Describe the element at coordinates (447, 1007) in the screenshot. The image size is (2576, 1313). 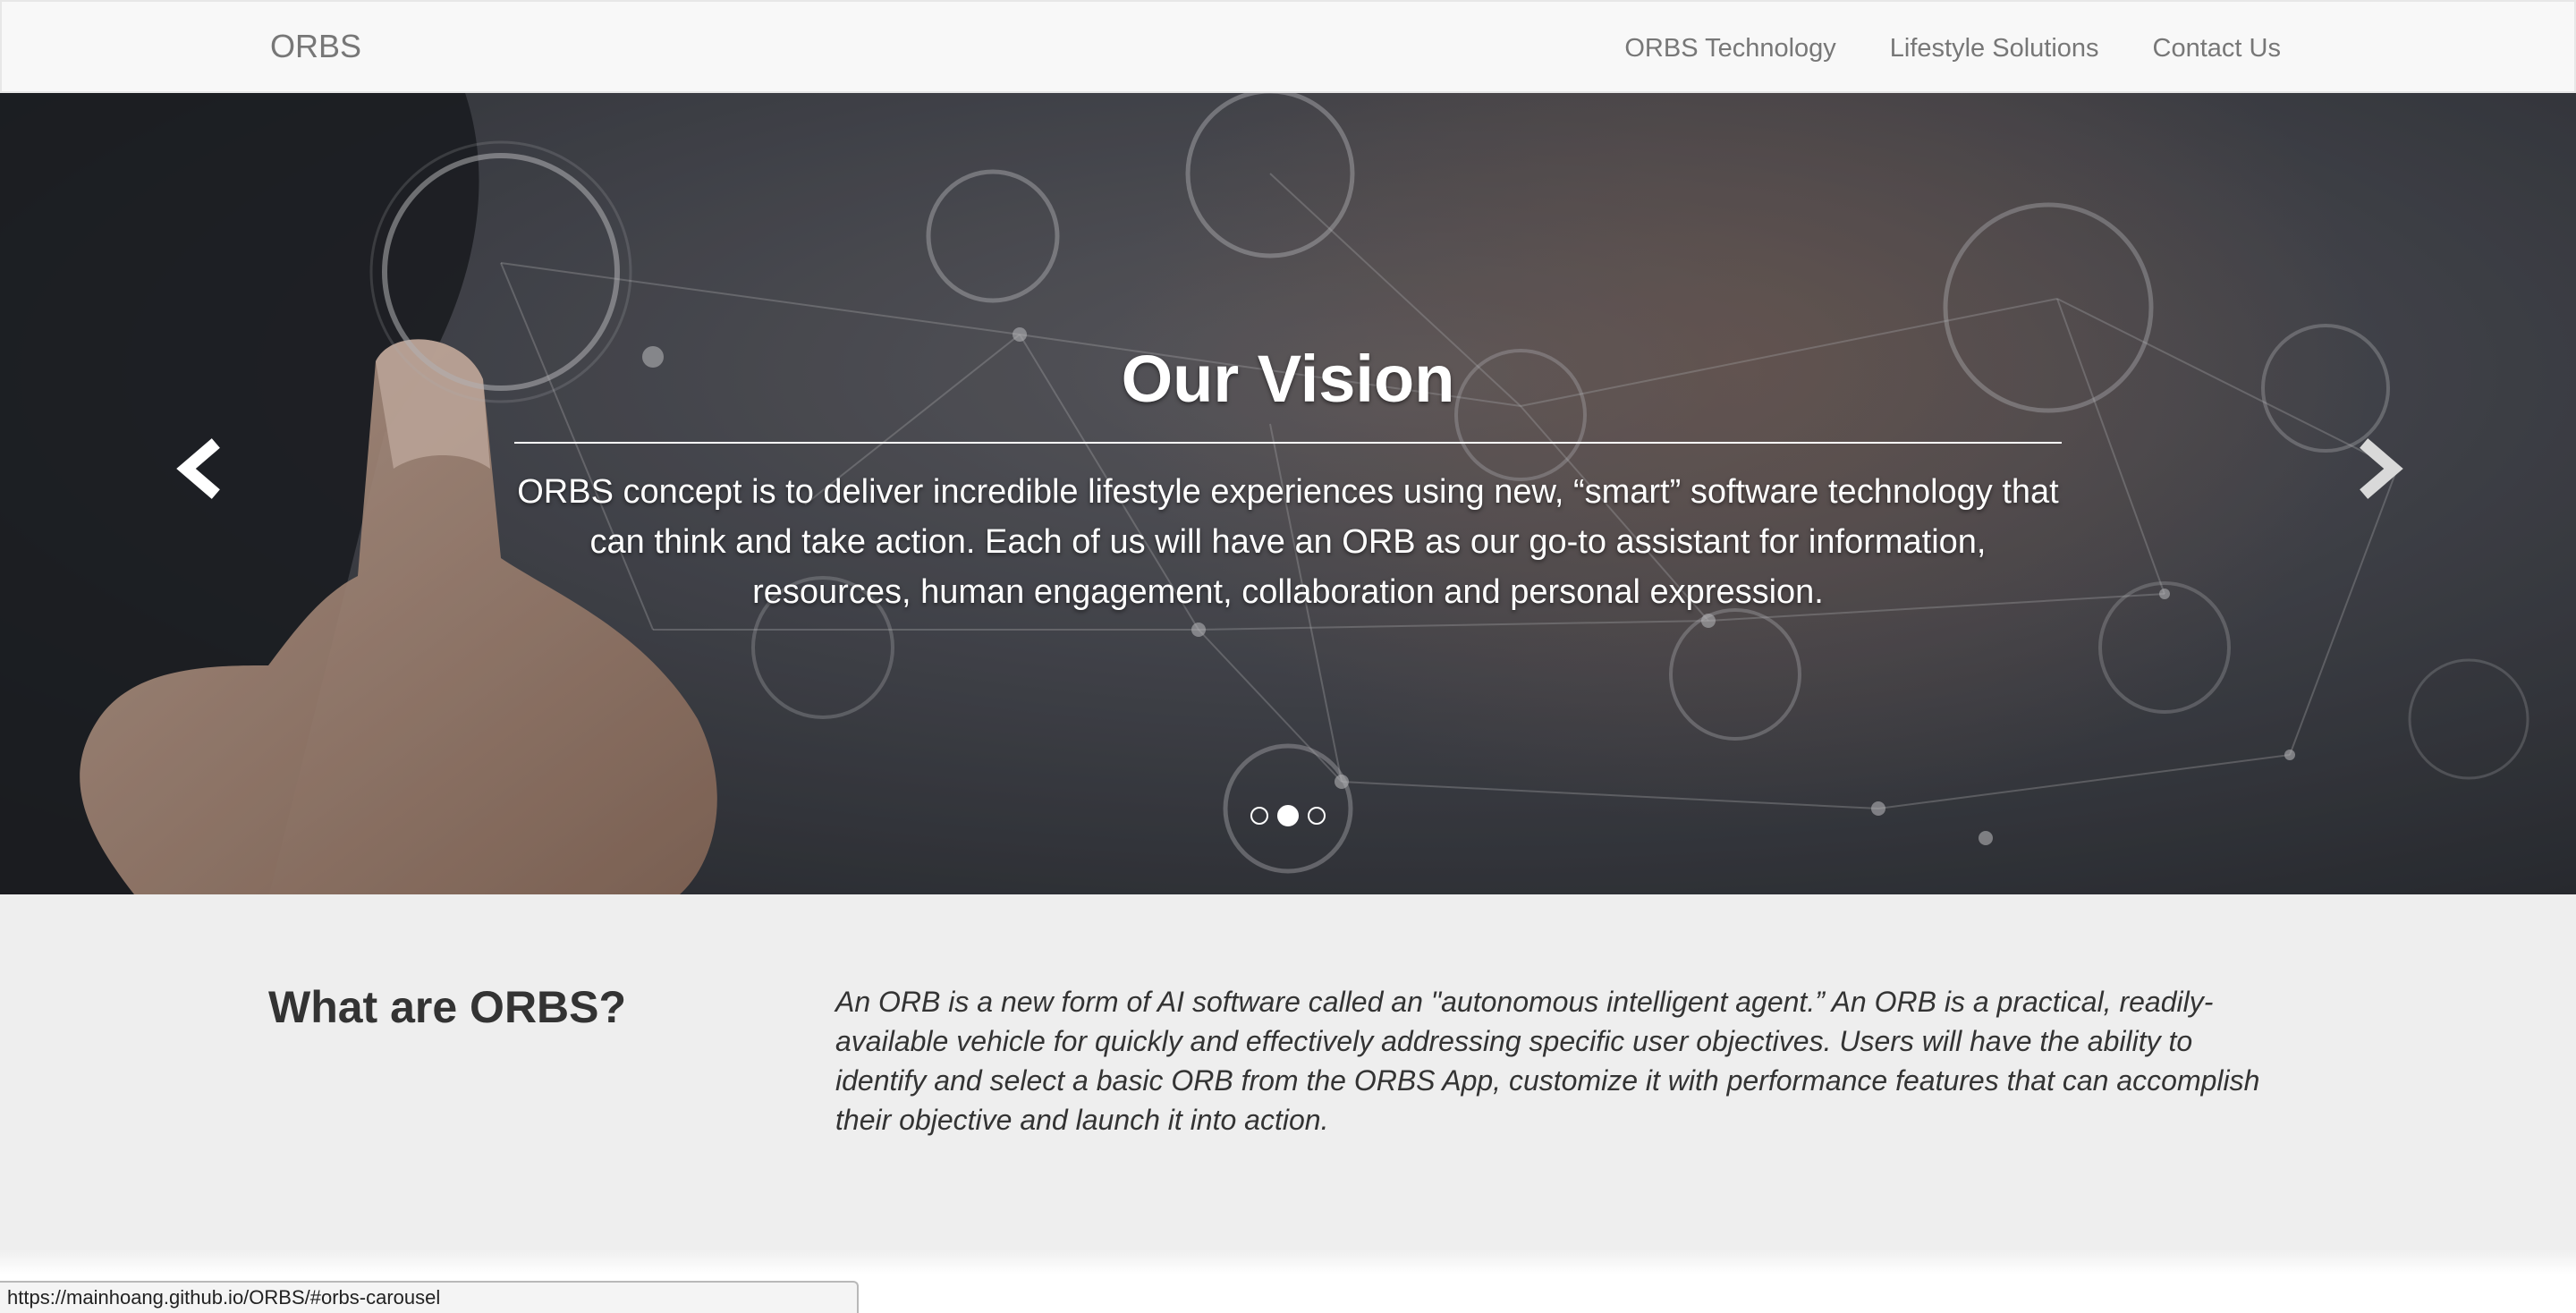
I see `section-heading: What are ORBS?` at that location.